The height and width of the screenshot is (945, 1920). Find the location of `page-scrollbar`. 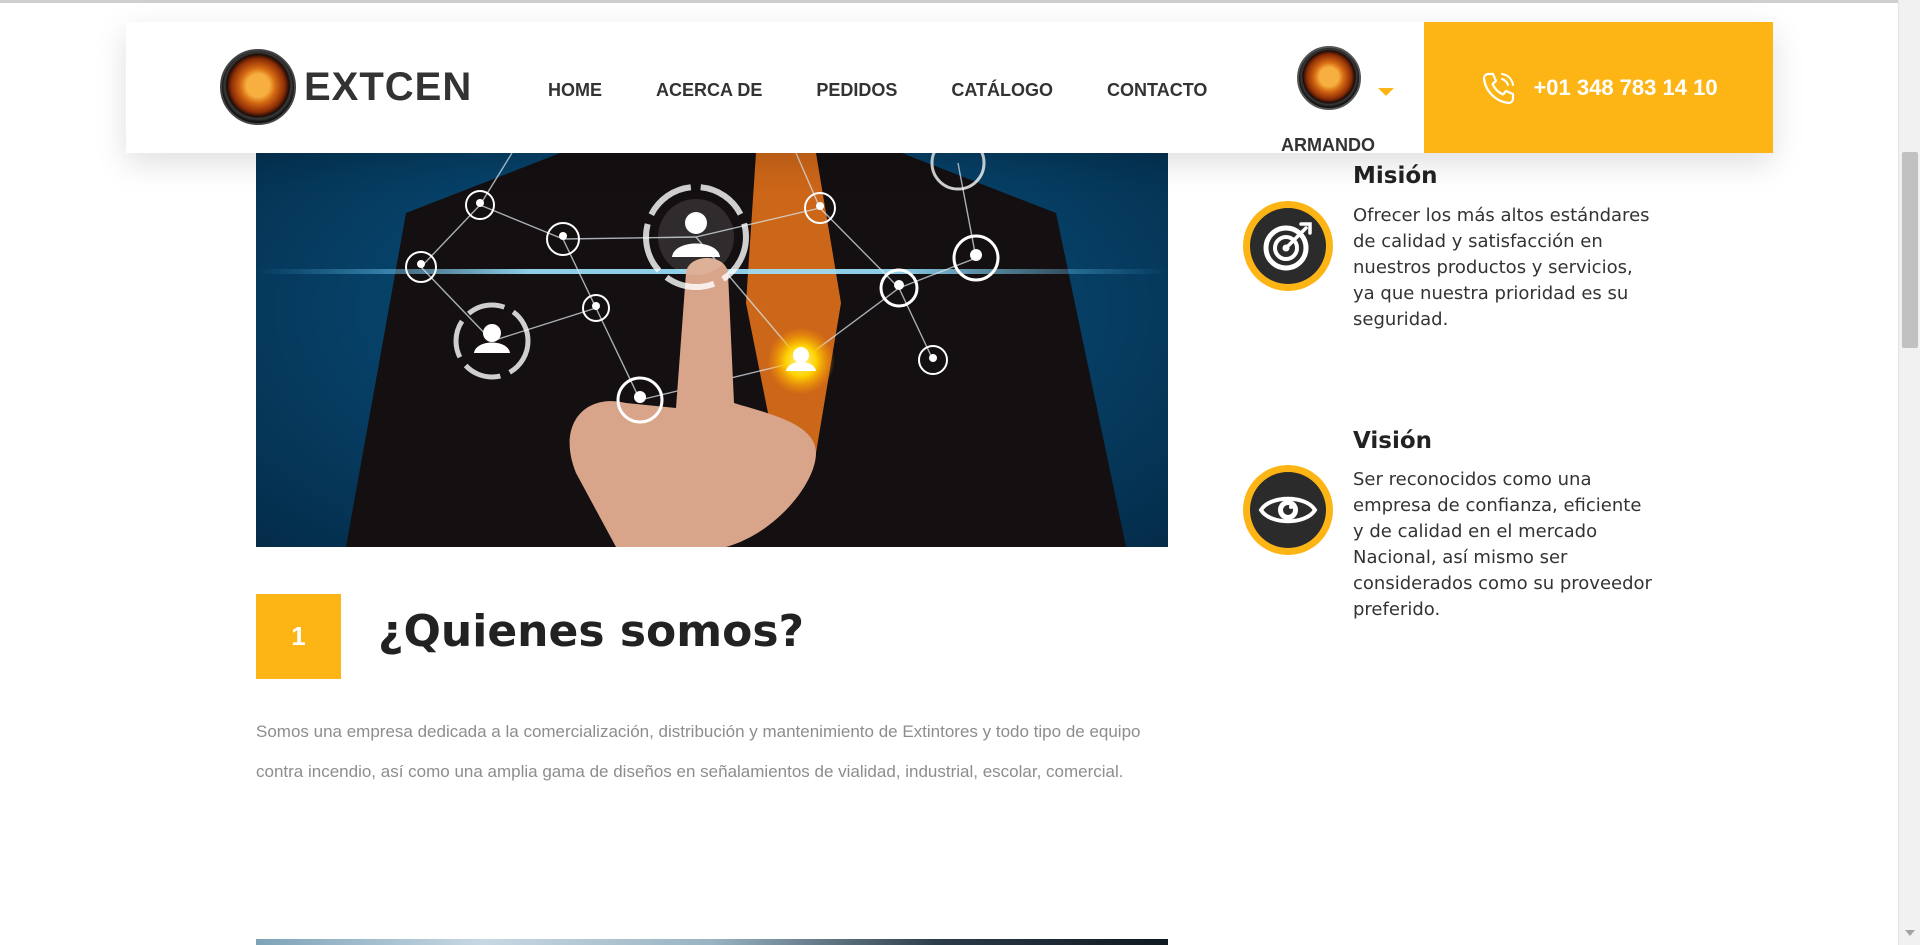

page-scrollbar is located at coordinates (1909, 472).